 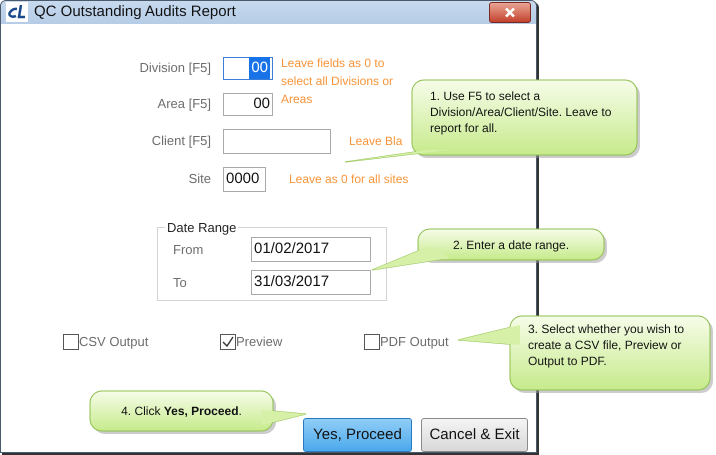 What do you see at coordinates (175, 68) in the screenshot?
I see `field-label: Division [F5]` at bounding box center [175, 68].